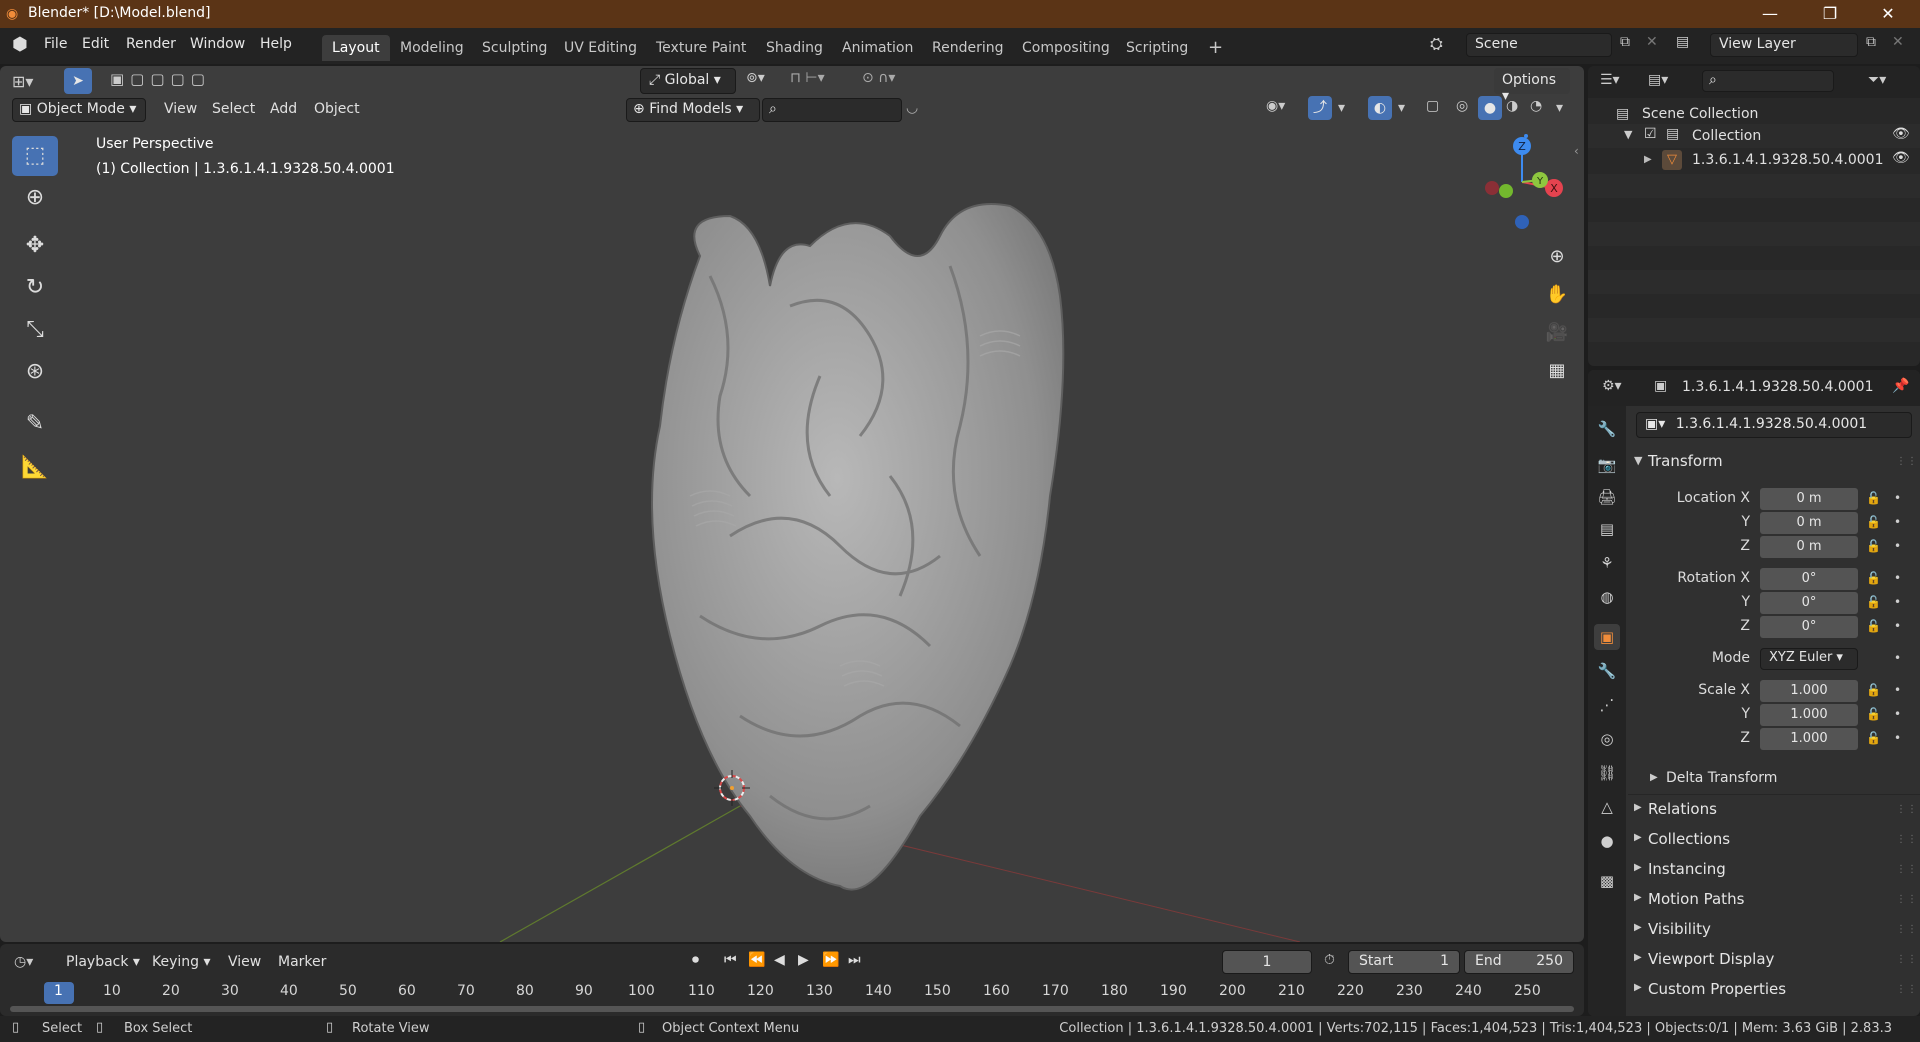 The width and height of the screenshot is (1920, 1042). I want to click on add-workspace-button: +, so click(1215, 48).